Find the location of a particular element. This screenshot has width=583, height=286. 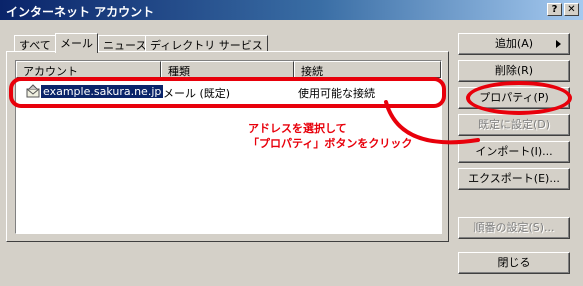

help-button: ? is located at coordinates (554, 9).